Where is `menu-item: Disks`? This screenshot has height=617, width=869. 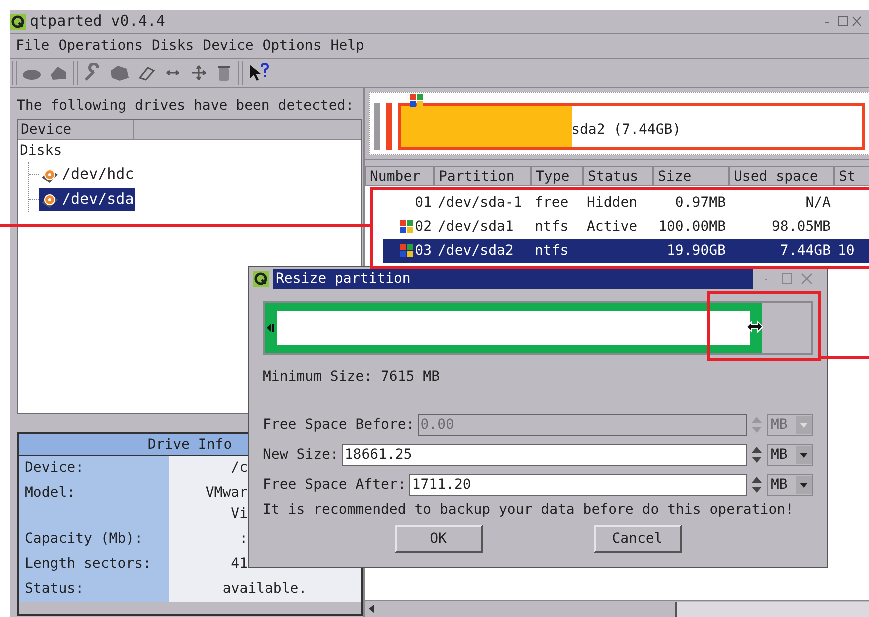 menu-item: Disks is located at coordinates (173, 46).